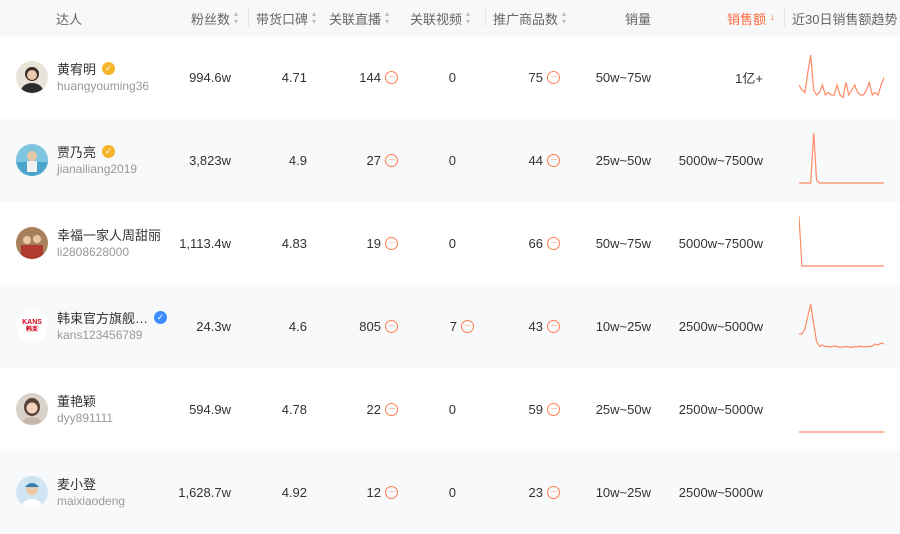  Describe the element at coordinates (91, 501) in the screenshot. I see `creator-uid: maixiaodeng` at that location.